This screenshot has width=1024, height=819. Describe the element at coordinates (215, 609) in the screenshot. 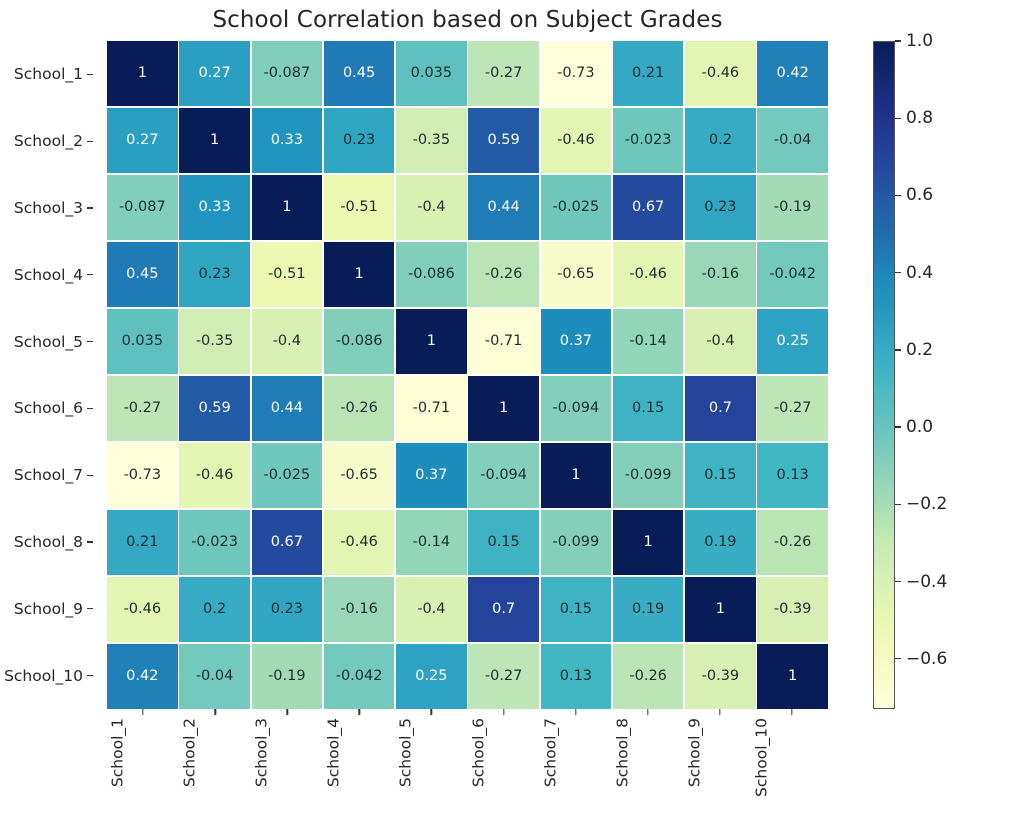

I see `heatmap-cell-value: 0.2` at that location.